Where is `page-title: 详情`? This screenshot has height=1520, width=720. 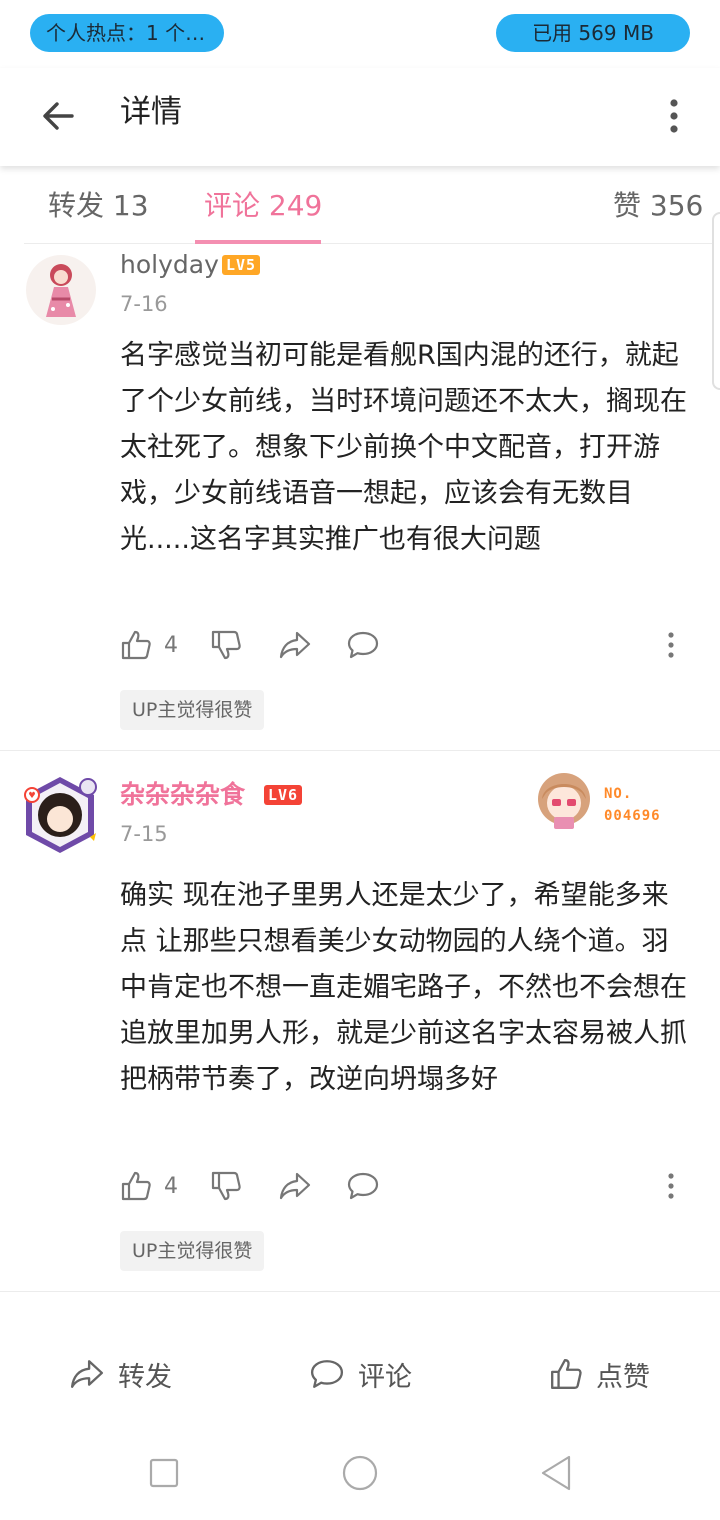 page-title: 详情 is located at coordinates (151, 112).